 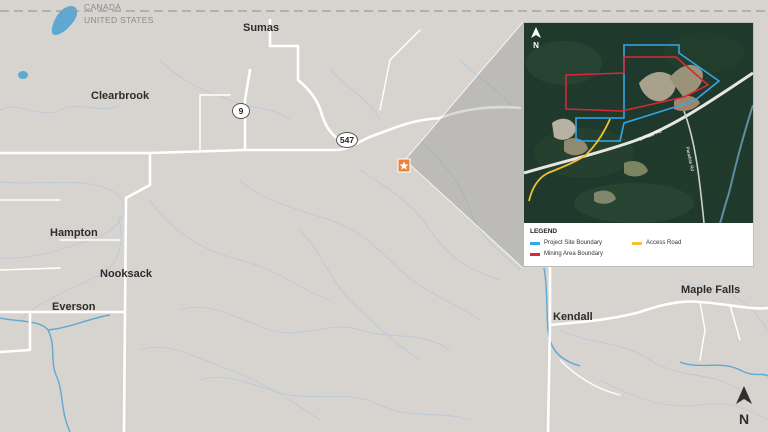 I want to click on legend-swatch-project, so click(x=535, y=243).